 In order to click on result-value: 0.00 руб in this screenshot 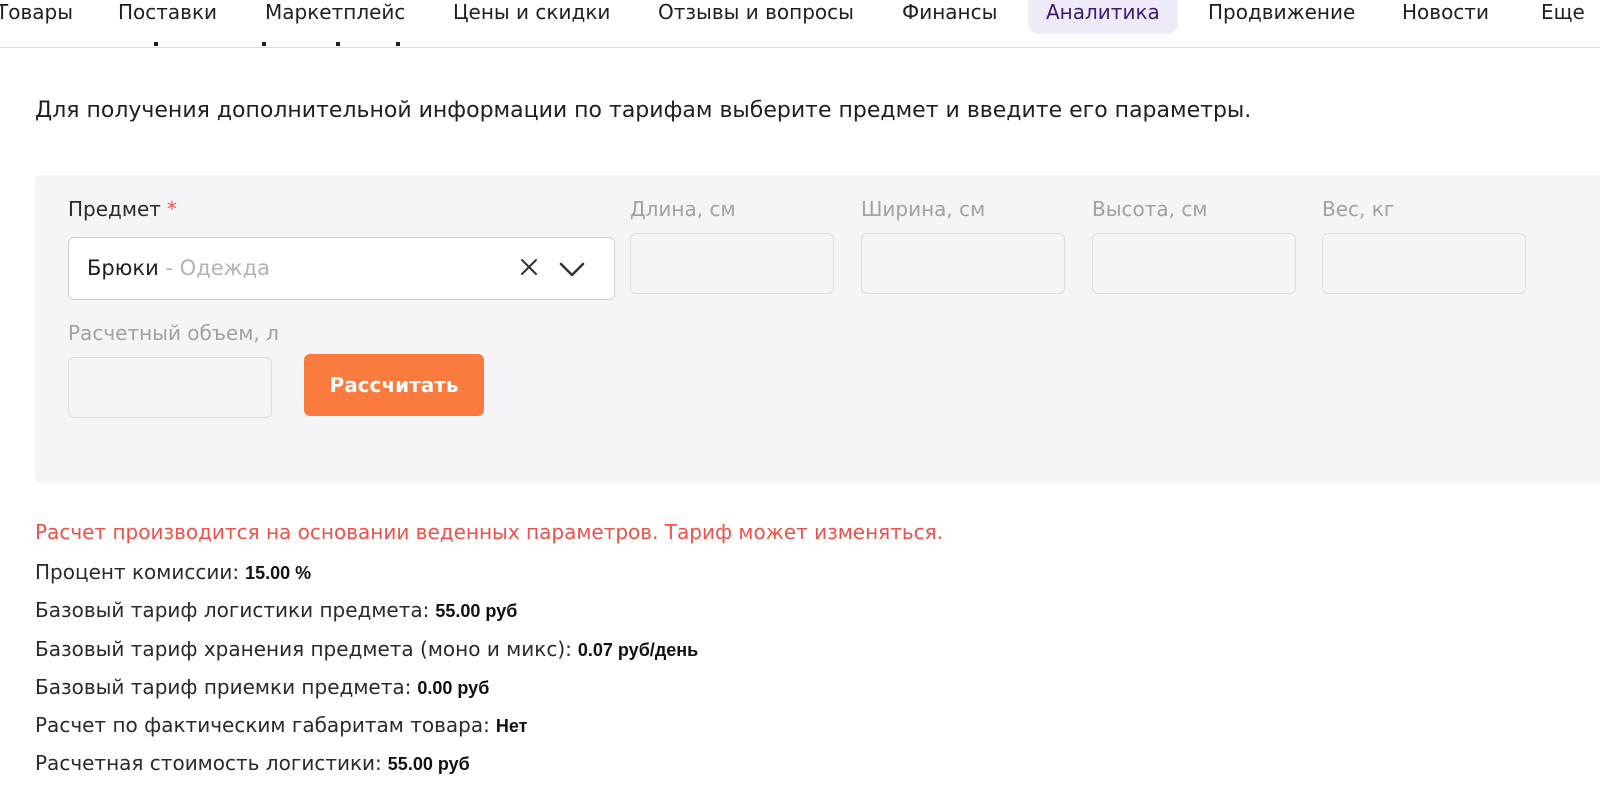, I will do `click(453, 688)`.